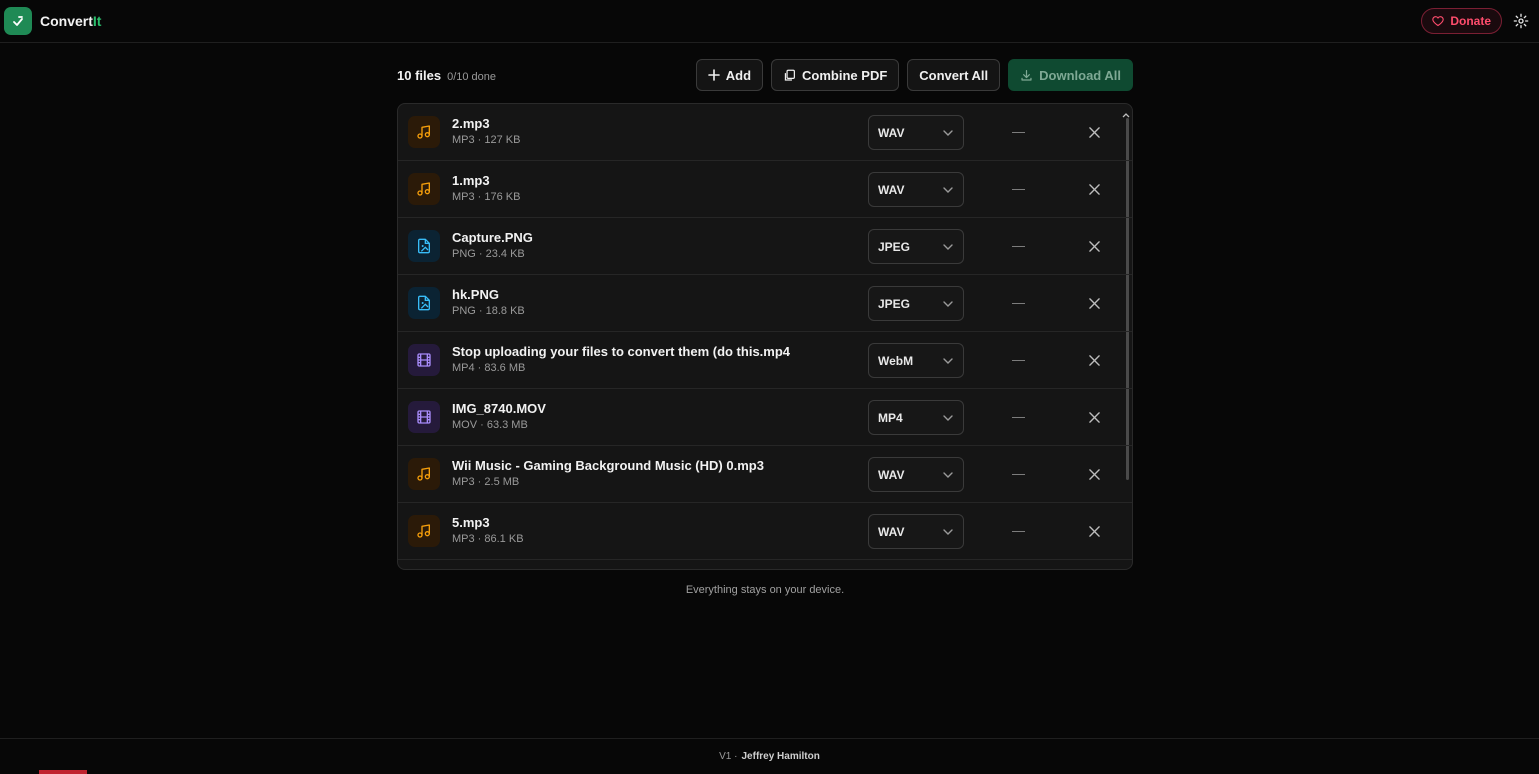  What do you see at coordinates (471, 123) in the screenshot?
I see `file-name: 2.mp3` at bounding box center [471, 123].